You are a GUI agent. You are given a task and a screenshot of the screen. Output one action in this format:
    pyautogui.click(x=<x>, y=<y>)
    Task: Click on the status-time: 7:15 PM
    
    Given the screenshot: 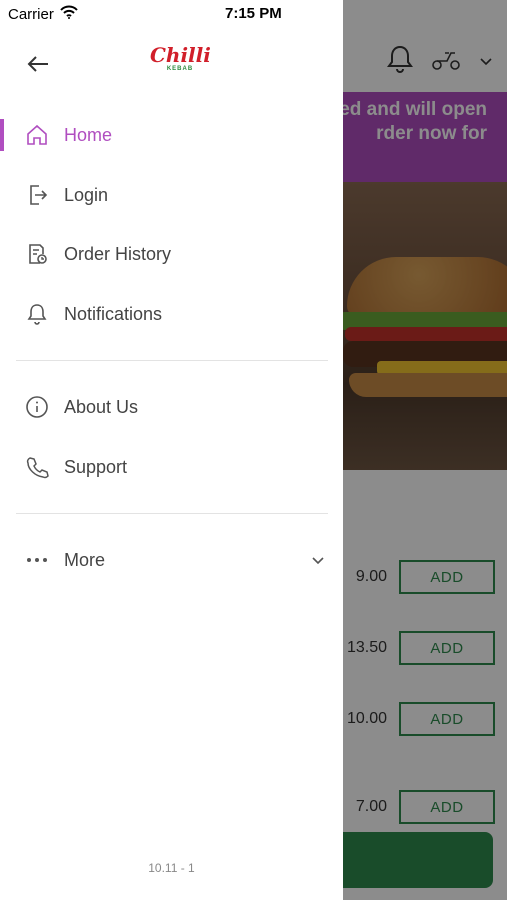 What is the action you would take?
    pyautogui.click(x=253, y=13)
    